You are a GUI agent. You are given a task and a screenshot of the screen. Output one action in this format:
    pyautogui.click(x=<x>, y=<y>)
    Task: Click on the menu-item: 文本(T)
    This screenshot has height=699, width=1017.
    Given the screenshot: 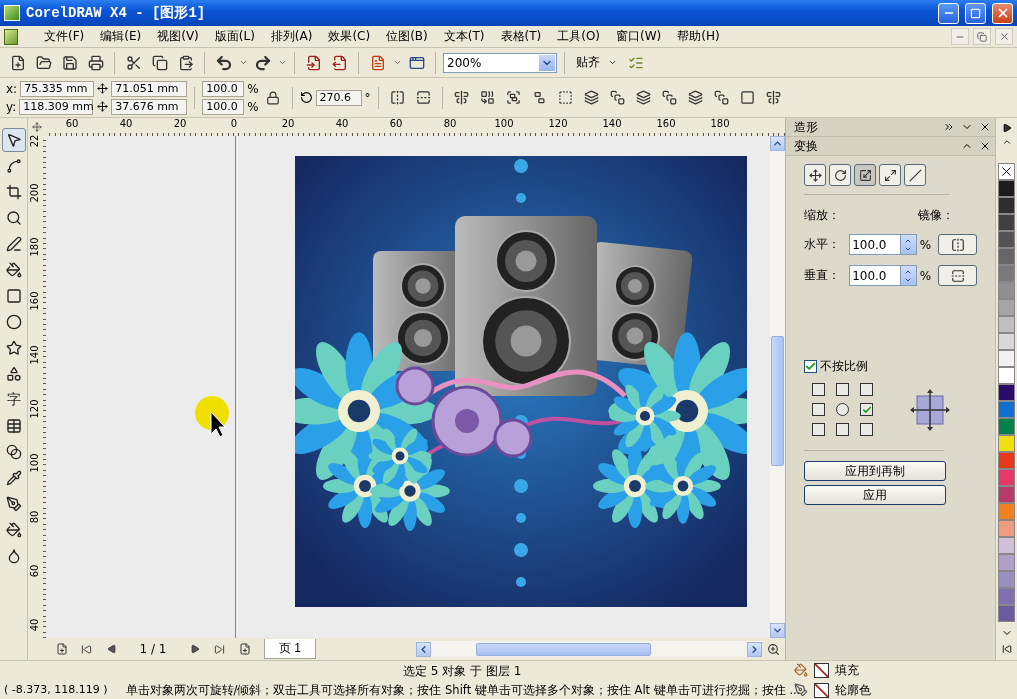 What is the action you would take?
    pyautogui.click(x=464, y=36)
    